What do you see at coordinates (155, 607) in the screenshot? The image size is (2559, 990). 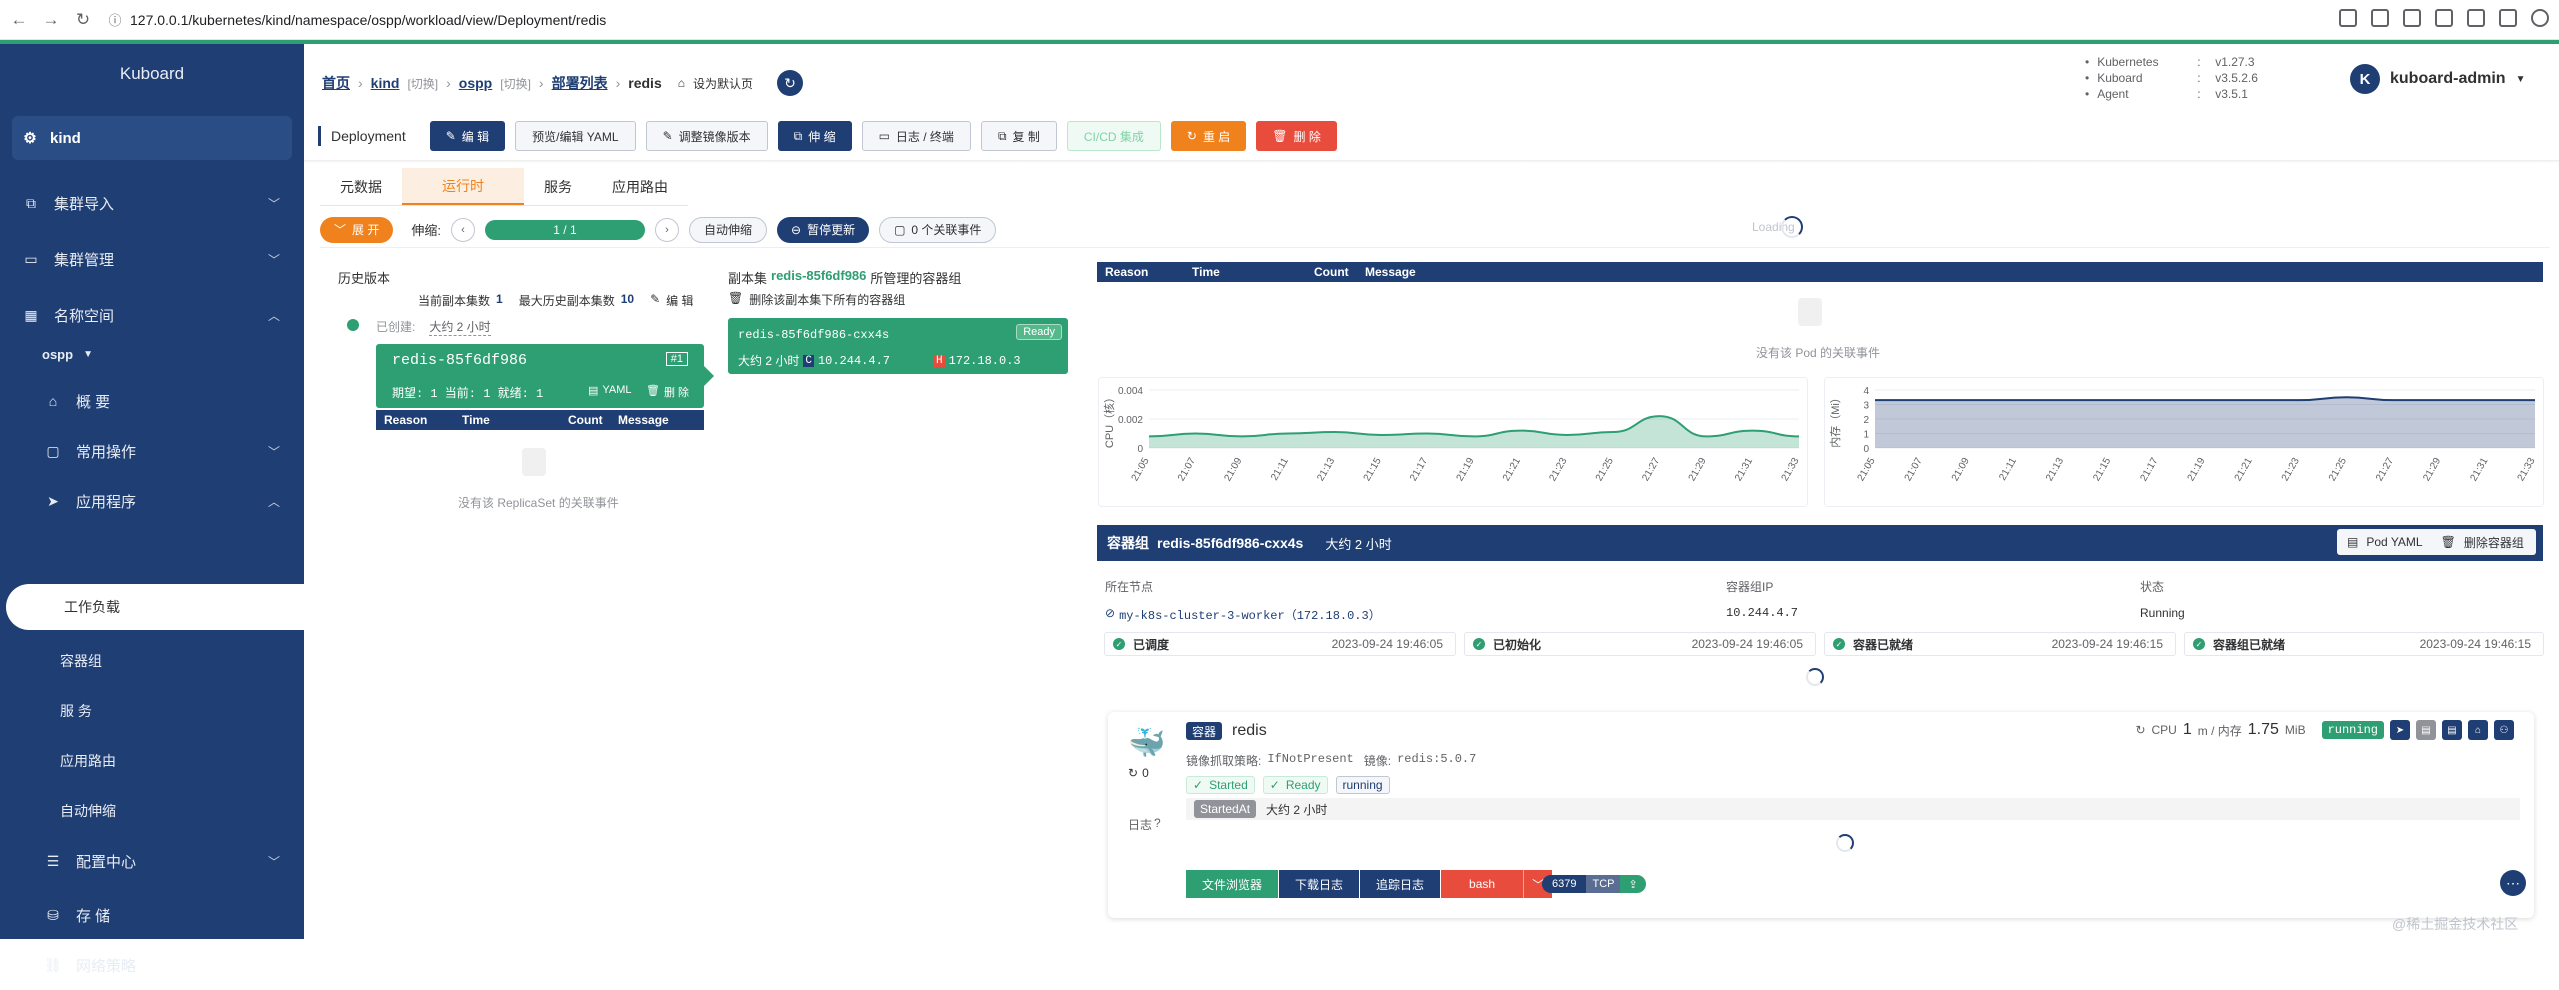 I see `sidebar-item-workload: 工作负载` at bounding box center [155, 607].